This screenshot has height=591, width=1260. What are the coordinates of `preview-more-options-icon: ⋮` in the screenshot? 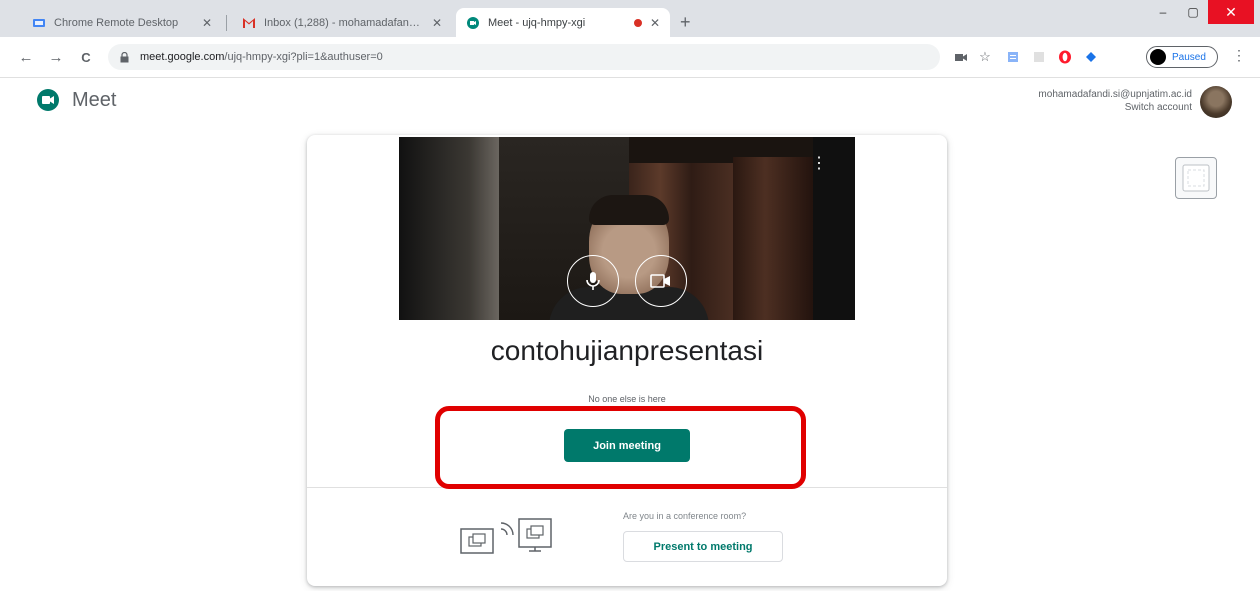 It's located at (819, 164).